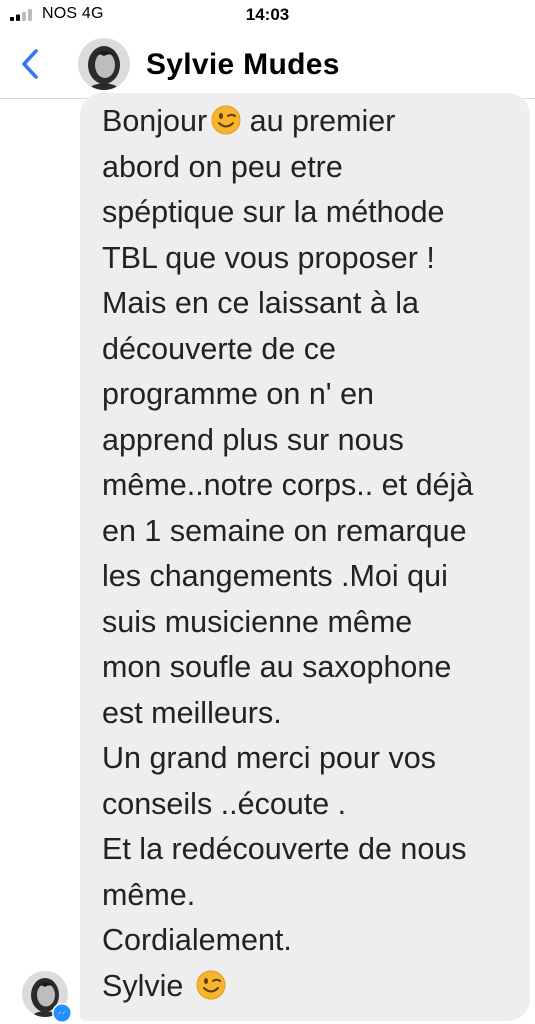 The width and height of the screenshot is (535, 1024). What do you see at coordinates (243, 65) in the screenshot?
I see `contact-name: Sylvie Mudes` at bounding box center [243, 65].